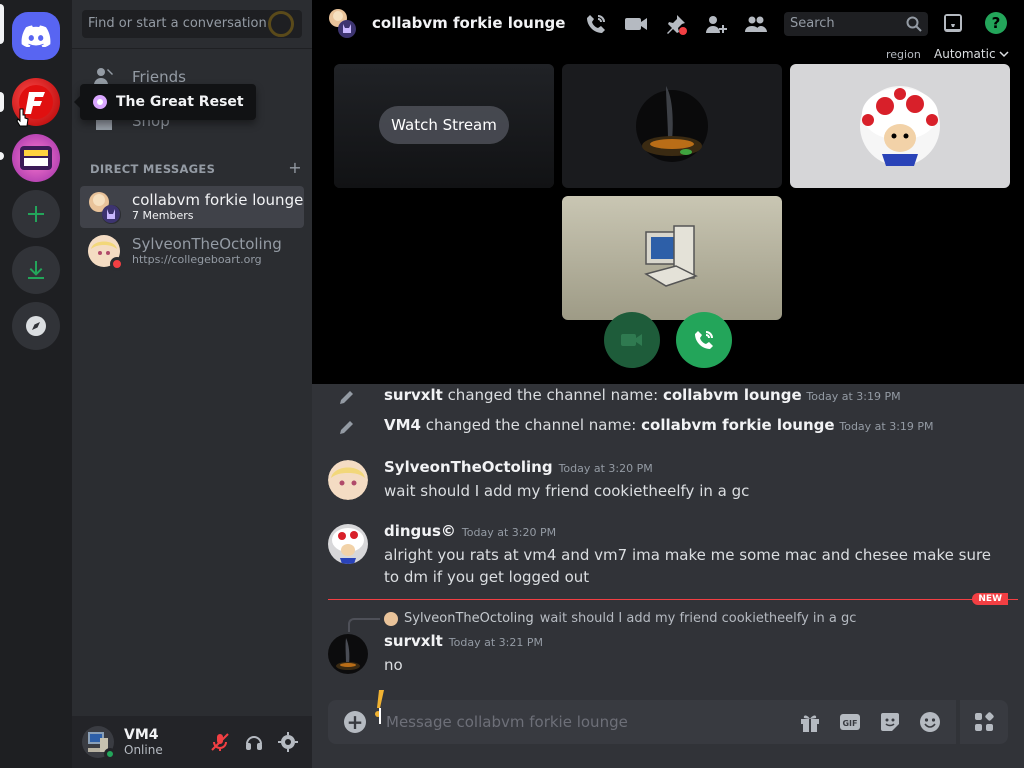 The image size is (1024, 768). I want to click on gif-button: GIF, so click(850, 722).